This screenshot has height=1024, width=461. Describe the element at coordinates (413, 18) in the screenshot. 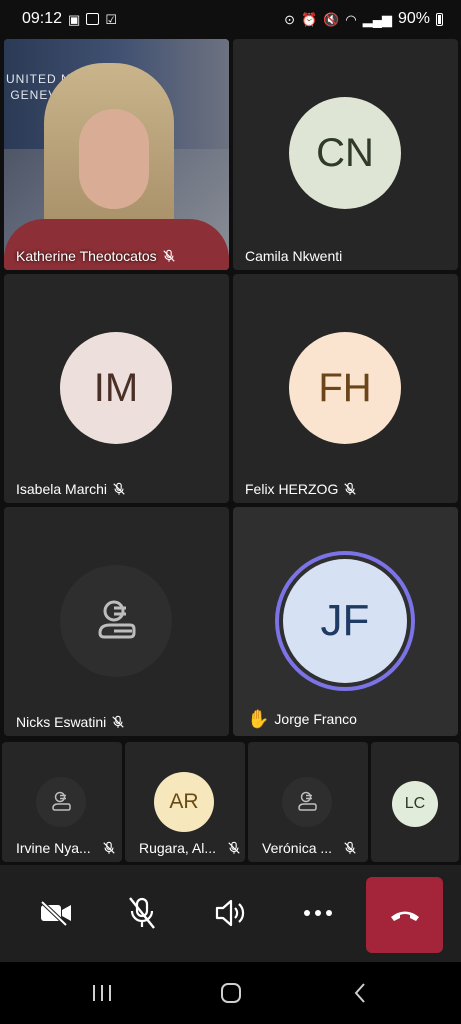

I see `battery-percent: 90%` at that location.